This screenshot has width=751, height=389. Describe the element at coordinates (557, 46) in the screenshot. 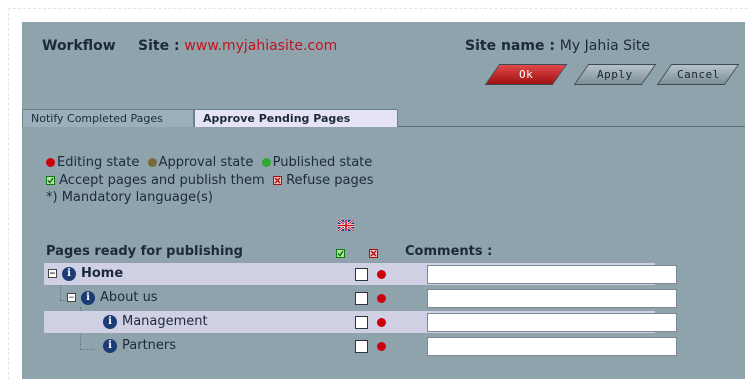

I see `site-name-info: Site name : My Jahia Site` at that location.